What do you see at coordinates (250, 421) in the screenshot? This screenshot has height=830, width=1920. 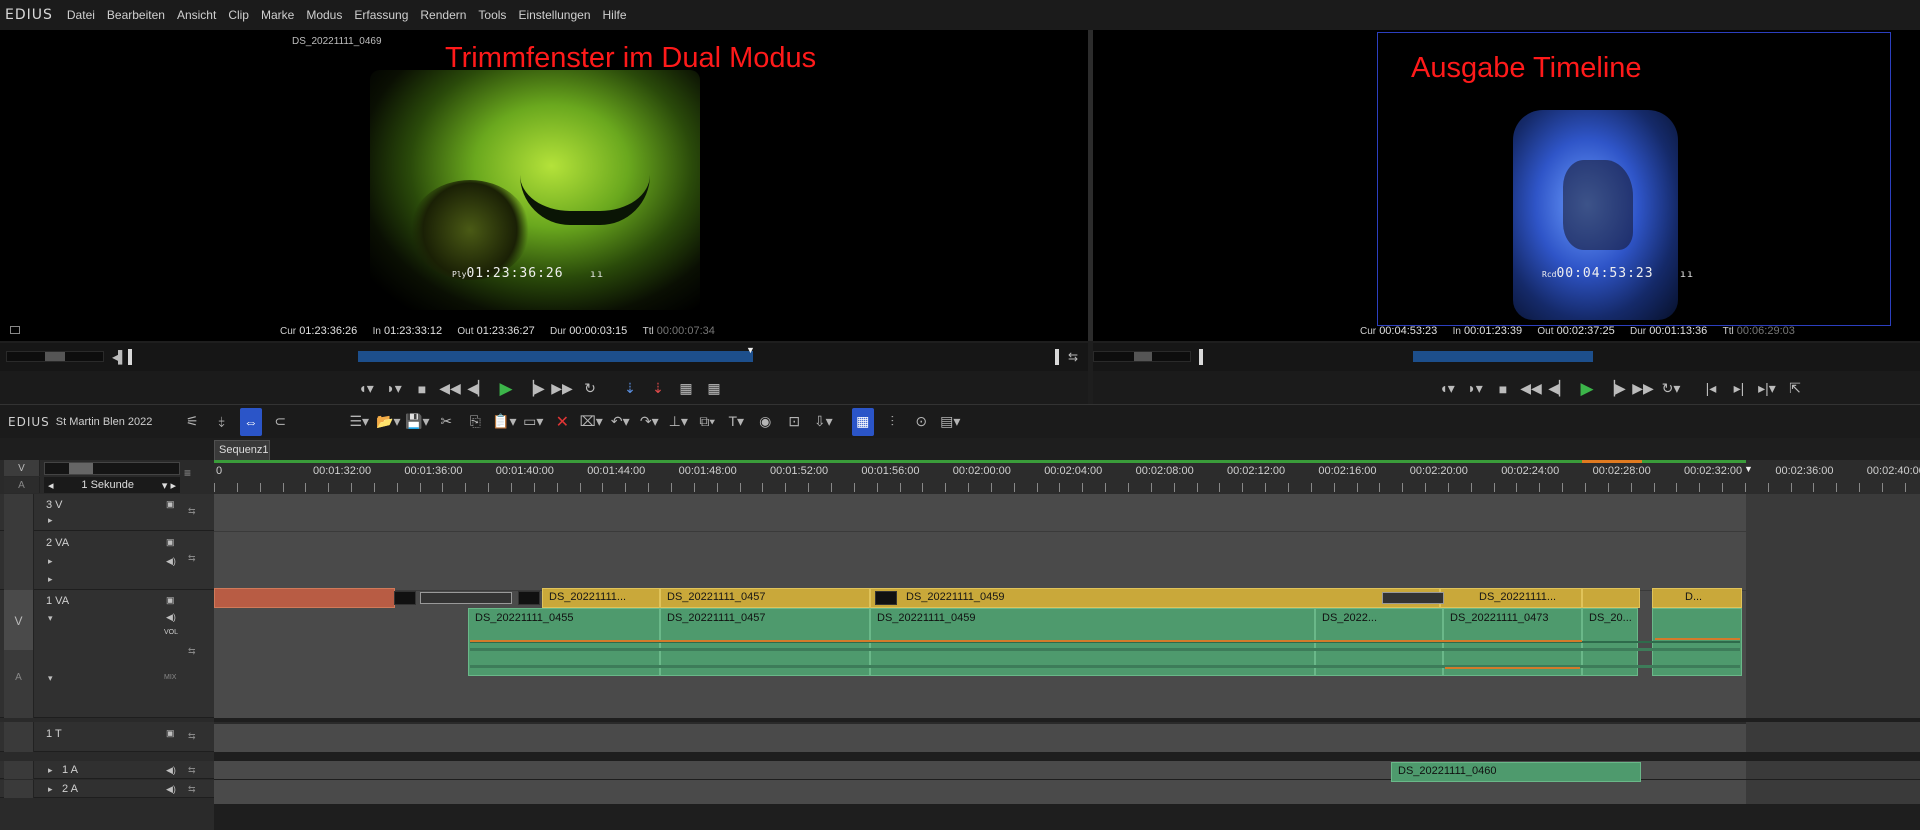 I see `sync-lock-icon: ⇔` at bounding box center [250, 421].